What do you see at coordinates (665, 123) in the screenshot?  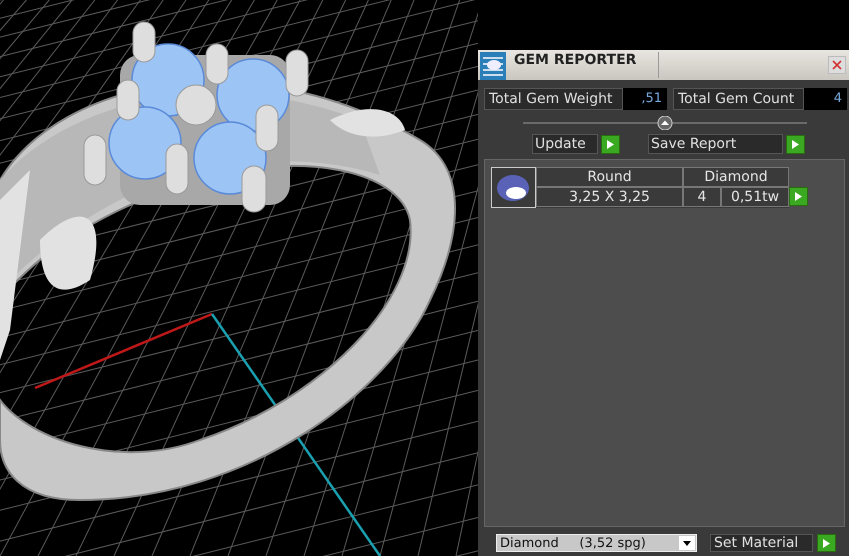 I see `collapse-handle` at bounding box center [665, 123].